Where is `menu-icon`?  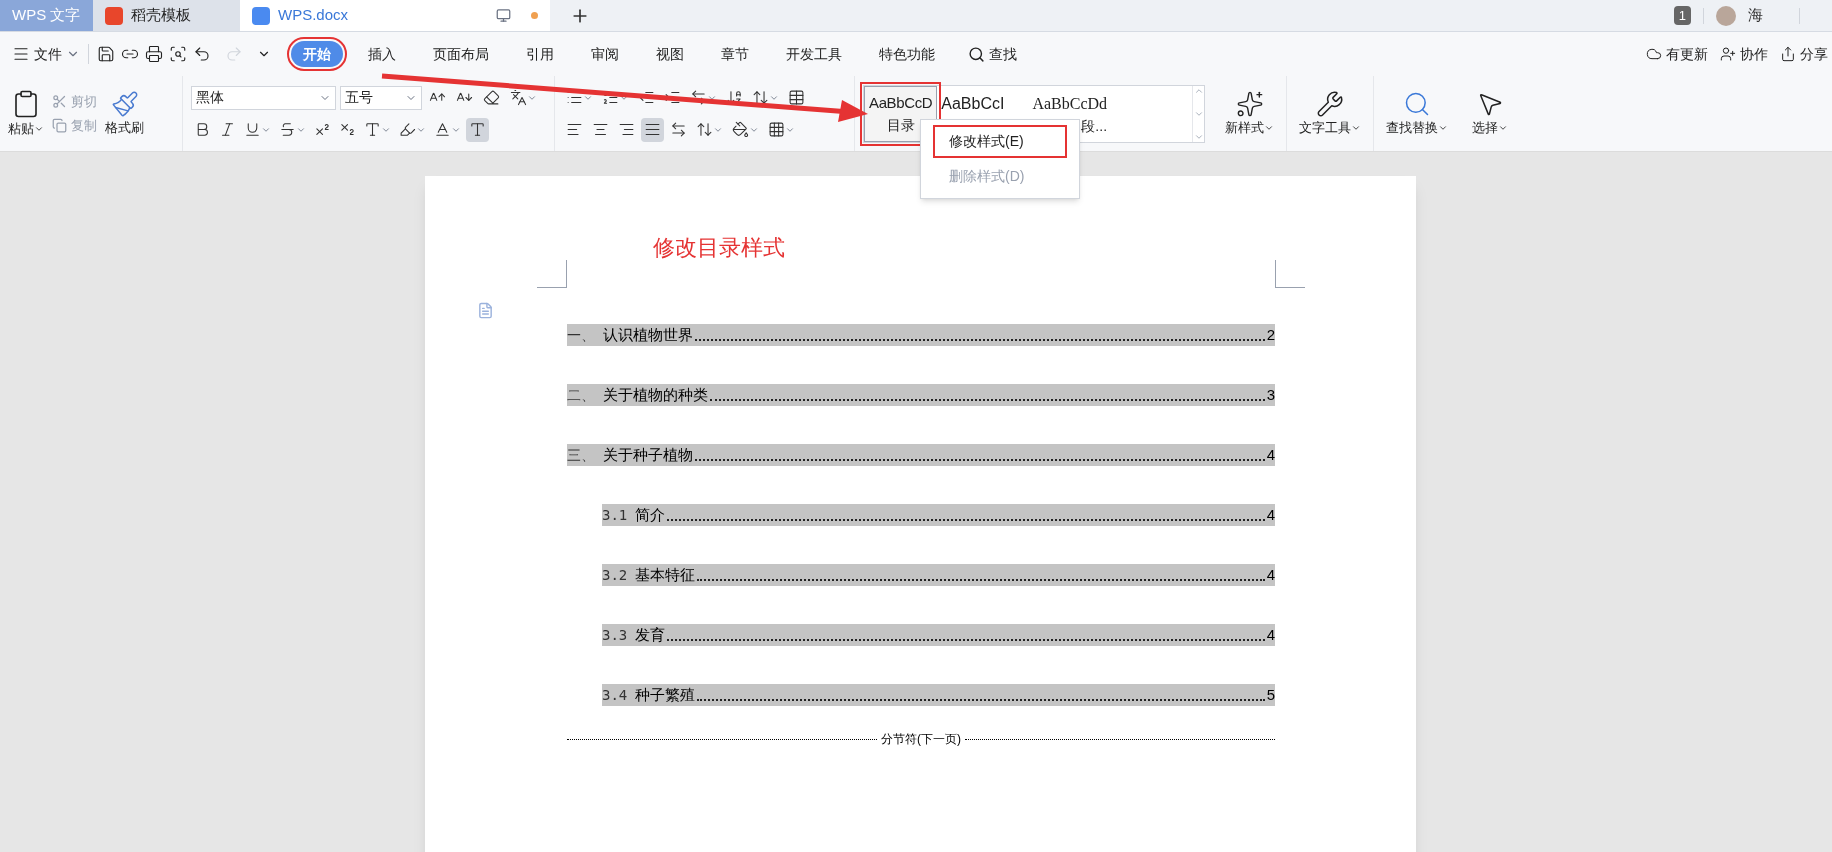 menu-icon is located at coordinates (21, 54).